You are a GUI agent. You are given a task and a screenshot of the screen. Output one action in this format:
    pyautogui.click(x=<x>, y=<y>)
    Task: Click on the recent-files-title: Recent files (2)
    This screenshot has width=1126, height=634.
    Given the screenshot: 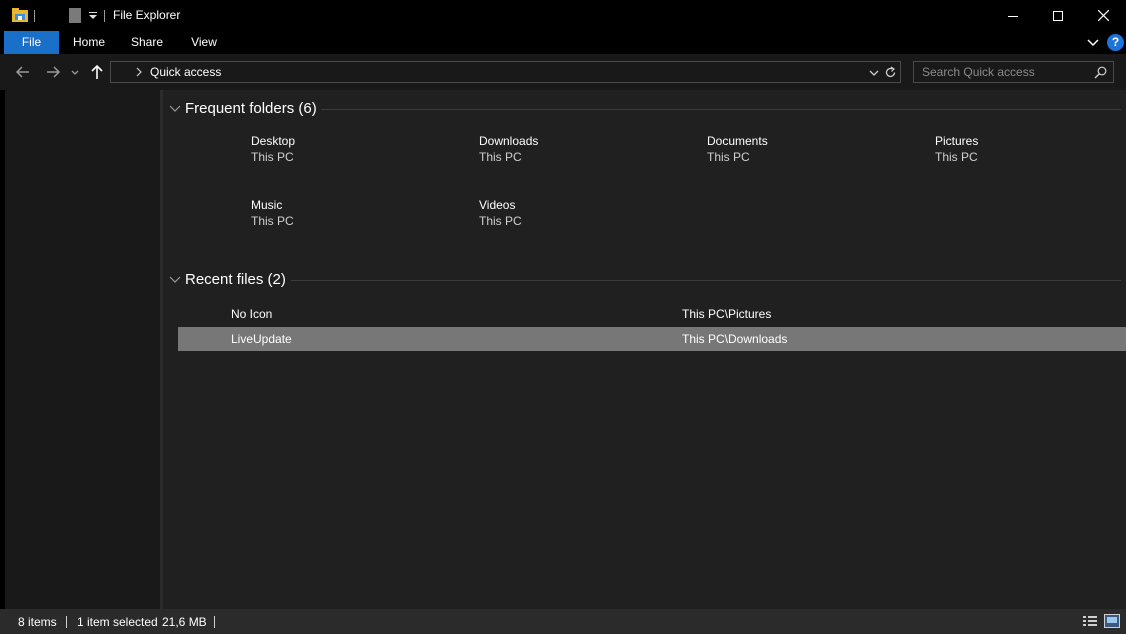 What is the action you would take?
    pyautogui.click(x=235, y=279)
    